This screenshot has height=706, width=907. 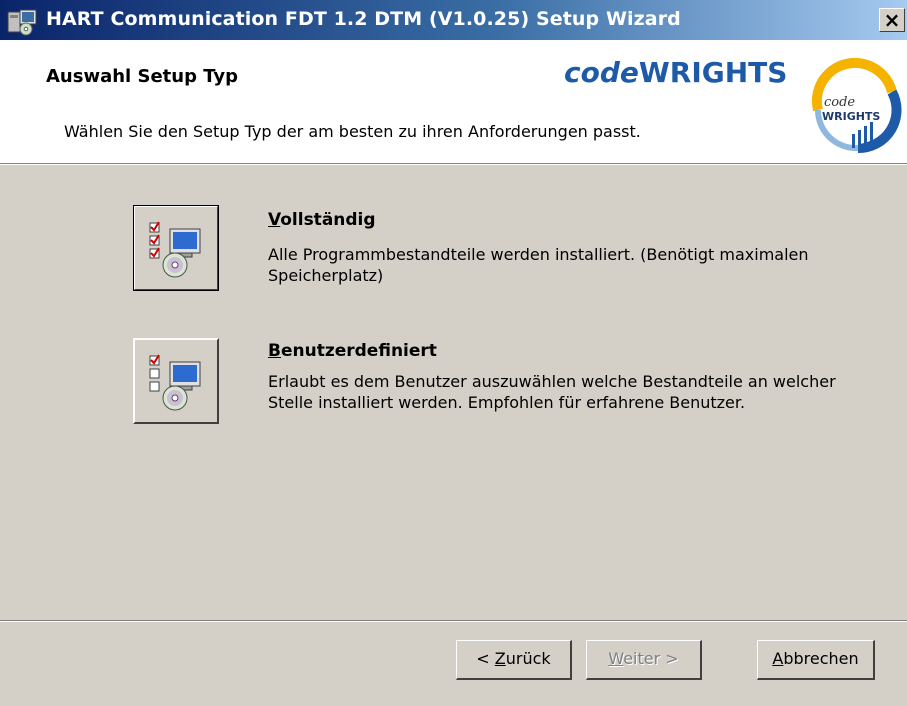 I want to click on complete-setup-title-rest: ollständig, so click(x=328, y=220).